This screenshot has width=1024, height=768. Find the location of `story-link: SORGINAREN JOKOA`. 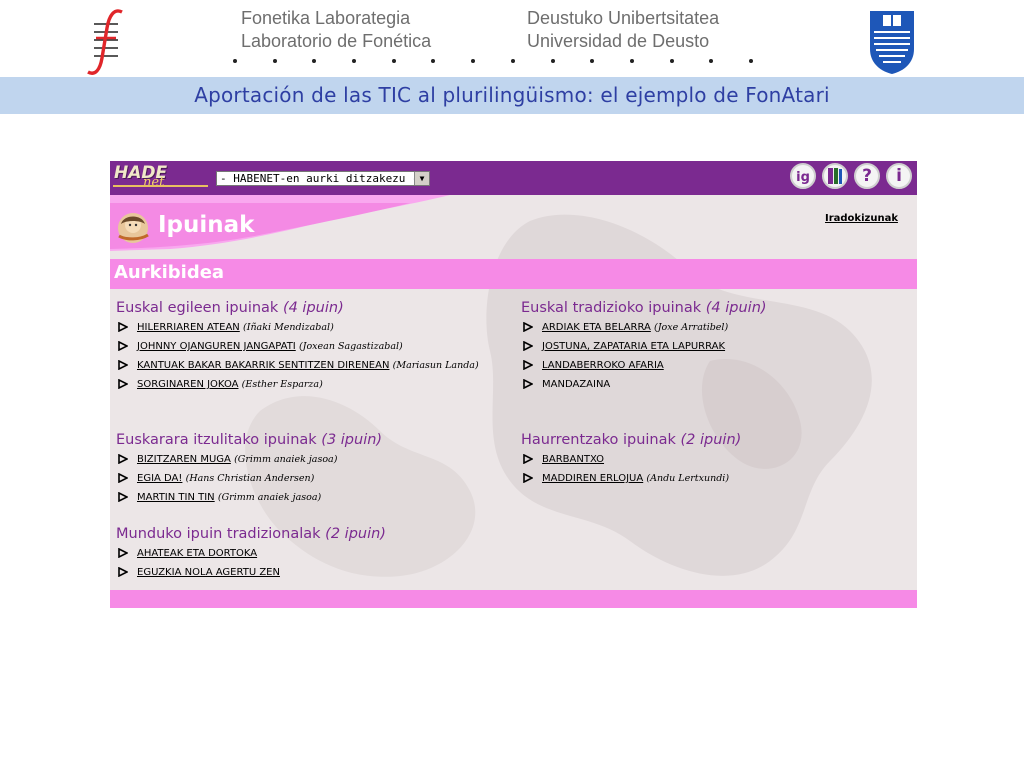

story-link: SORGINAREN JOKOA is located at coordinates (187, 384).